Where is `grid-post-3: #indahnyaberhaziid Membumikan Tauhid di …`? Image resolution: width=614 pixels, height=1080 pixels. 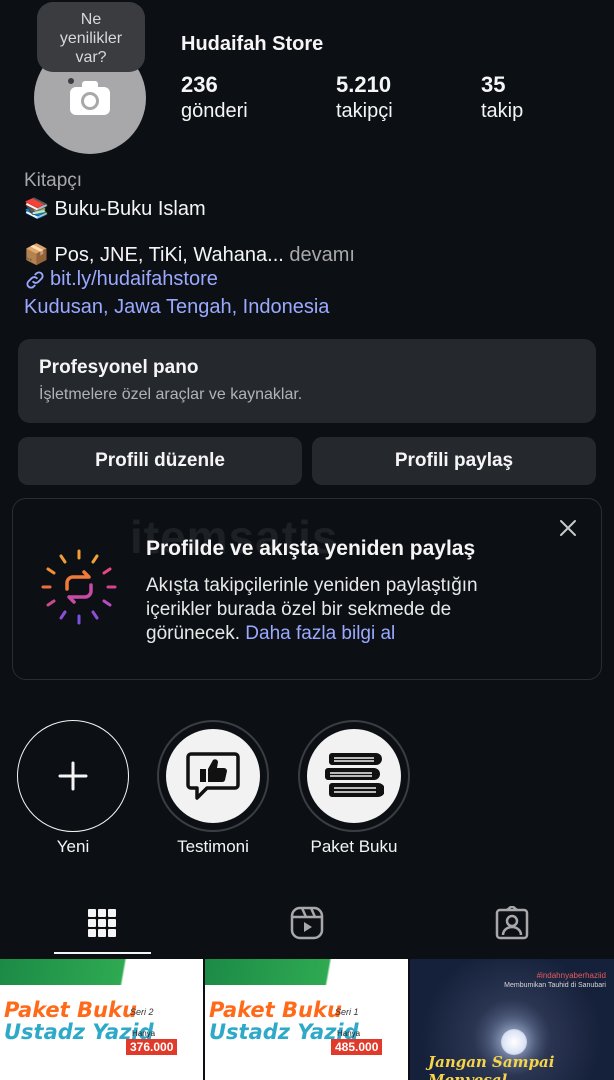
grid-post-3: #indahnyaberhaziid Membumikan Tauhid di … is located at coordinates (512, 1019).